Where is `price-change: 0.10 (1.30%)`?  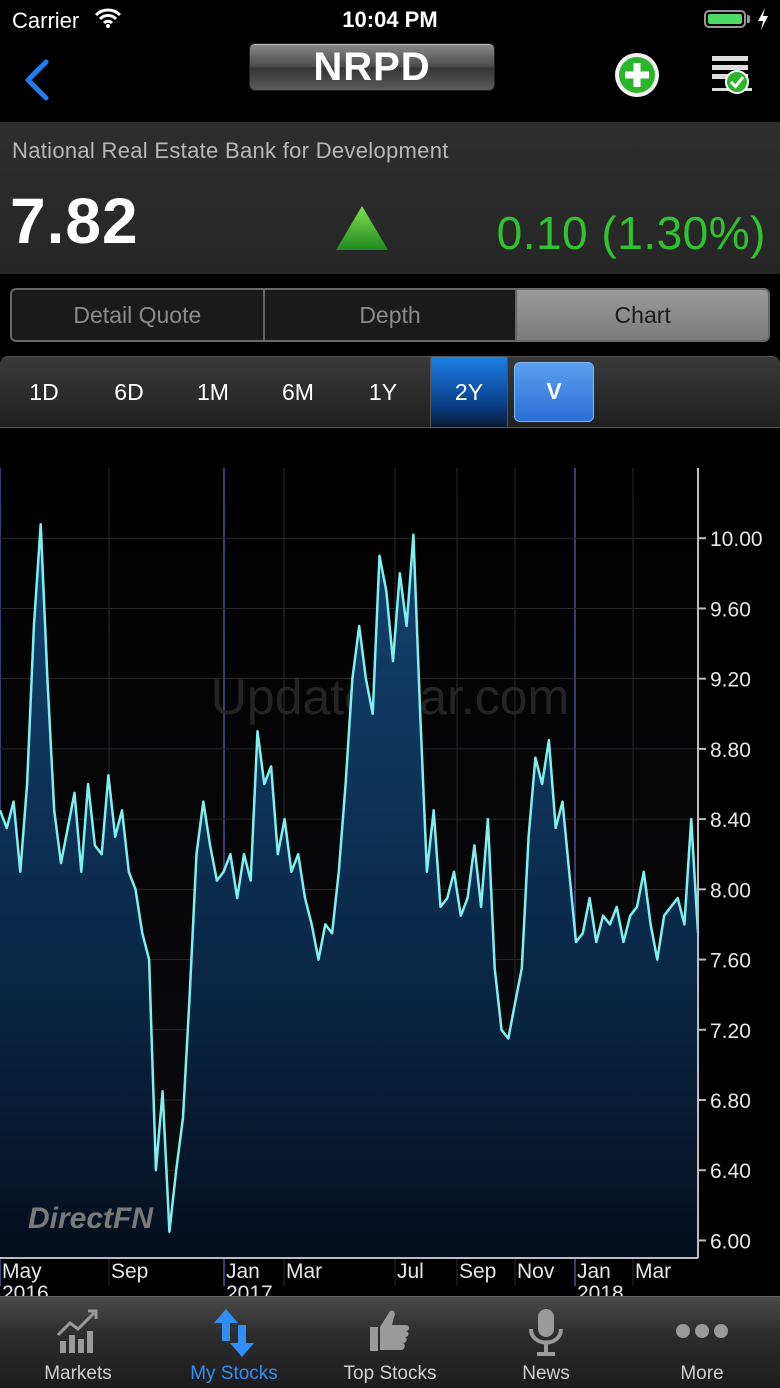
price-change: 0.10 (1.30%) is located at coordinates (631, 233).